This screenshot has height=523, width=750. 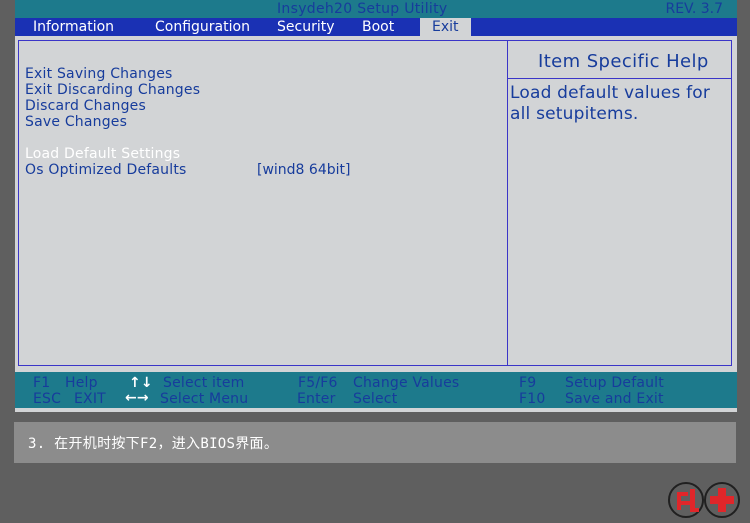 I want to click on esc-label: EXIT, so click(x=90, y=399).